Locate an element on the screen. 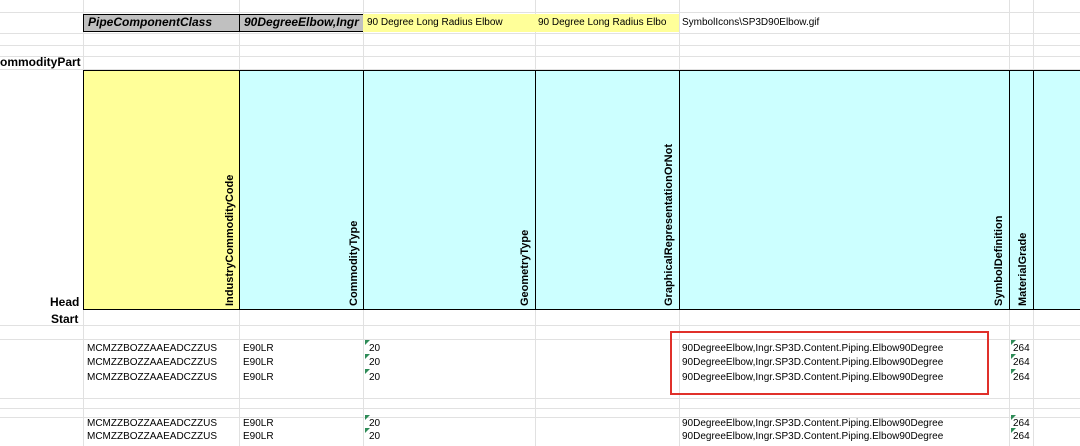 The image size is (1080, 446). section-label: ommodityPart is located at coordinates (40, 62).